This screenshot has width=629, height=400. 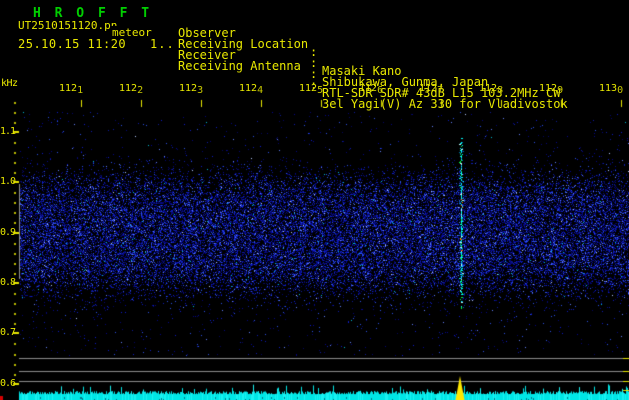 What do you see at coordinates (620, 90) in the screenshot?
I see `time-axis-label-minute-digit: 0` at bounding box center [620, 90].